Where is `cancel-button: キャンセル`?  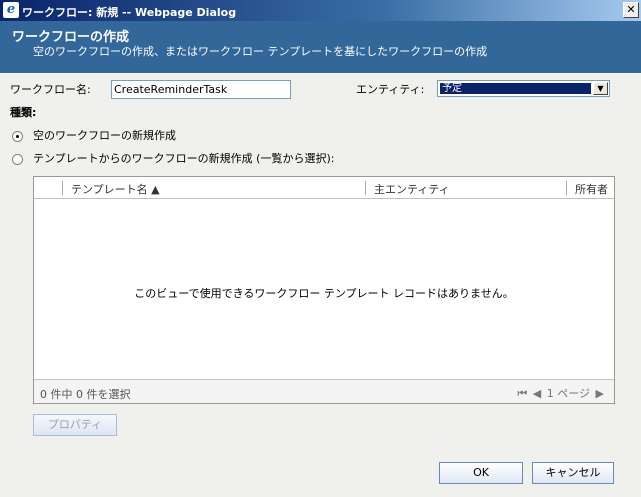
cancel-button: キャンセル is located at coordinates (573, 473).